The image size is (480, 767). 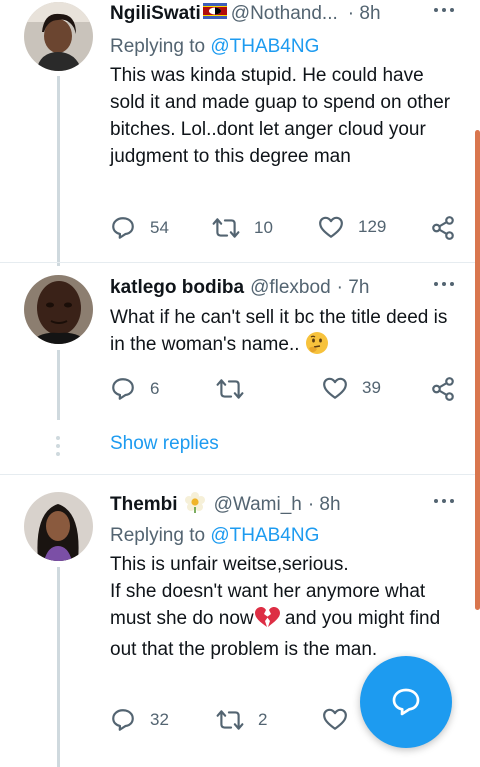 What do you see at coordinates (267, 621) in the screenshot?
I see `broken-heart-icon` at bounding box center [267, 621].